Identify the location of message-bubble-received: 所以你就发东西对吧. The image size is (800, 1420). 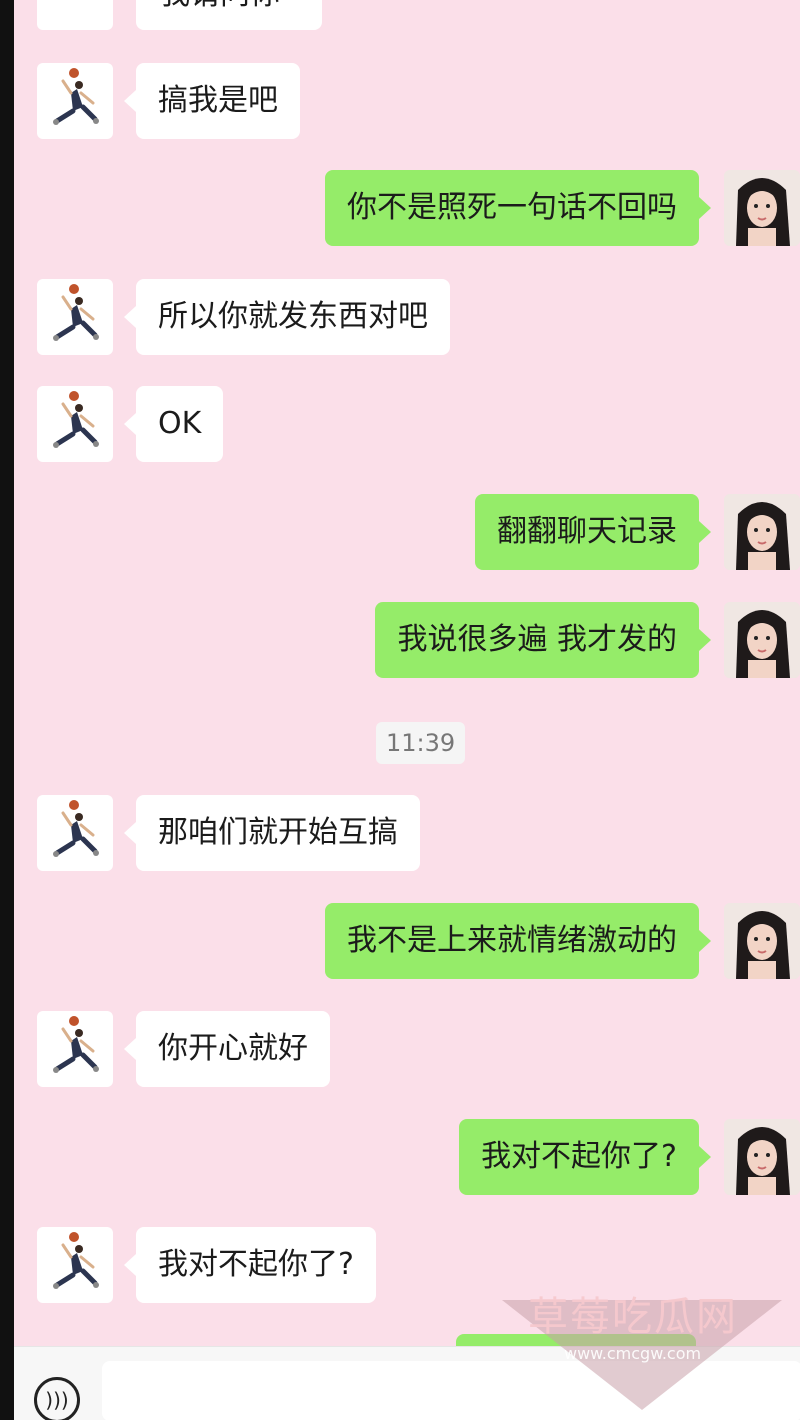
(287, 317).